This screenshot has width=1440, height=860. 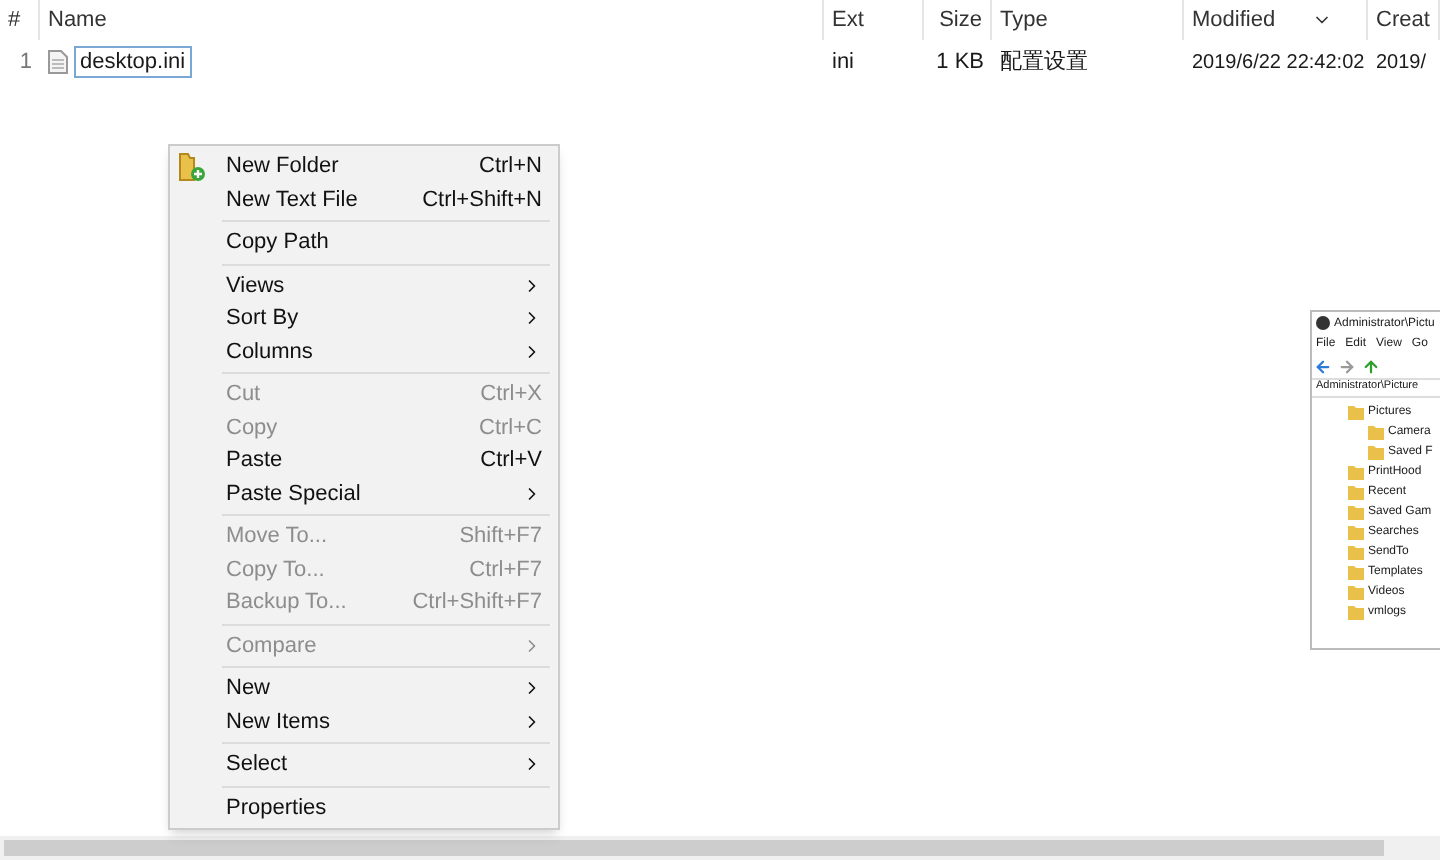 What do you see at coordinates (364, 807) in the screenshot?
I see `menu-item: Properties` at bounding box center [364, 807].